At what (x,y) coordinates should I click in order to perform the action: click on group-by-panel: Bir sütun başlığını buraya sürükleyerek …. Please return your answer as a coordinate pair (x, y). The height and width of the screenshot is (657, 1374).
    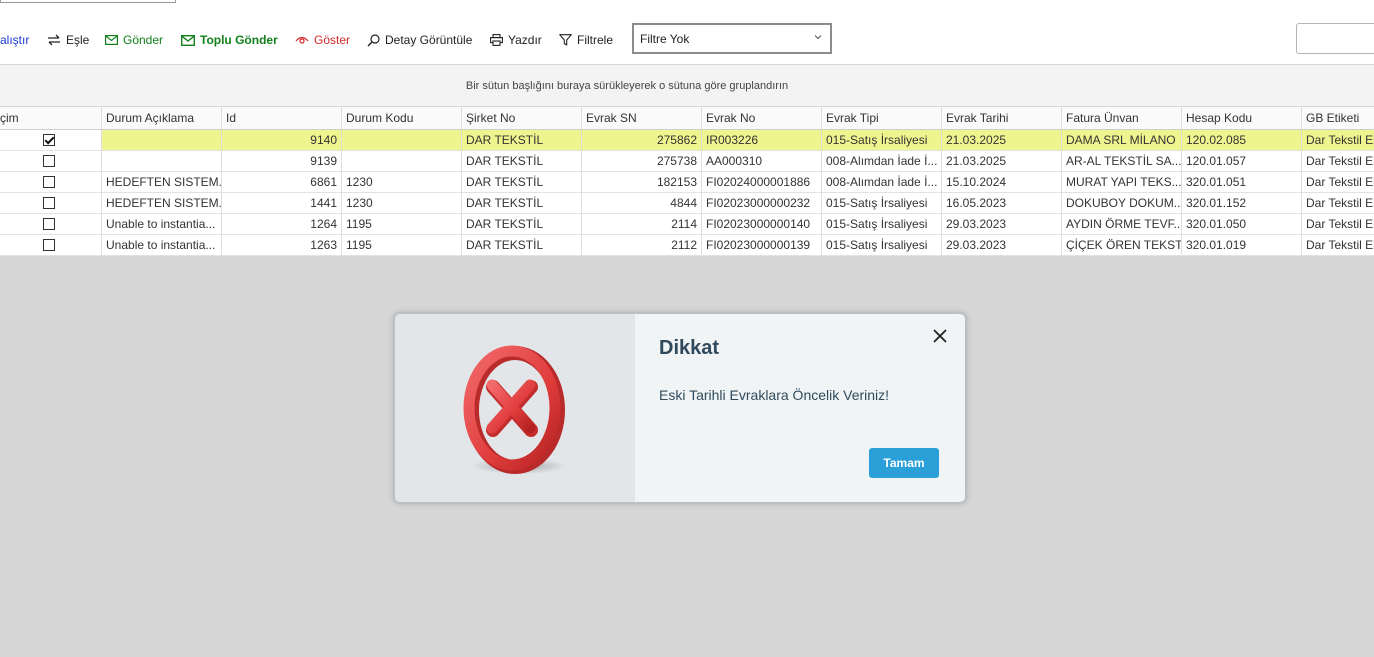
    Looking at the image, I should click on (687, 85).